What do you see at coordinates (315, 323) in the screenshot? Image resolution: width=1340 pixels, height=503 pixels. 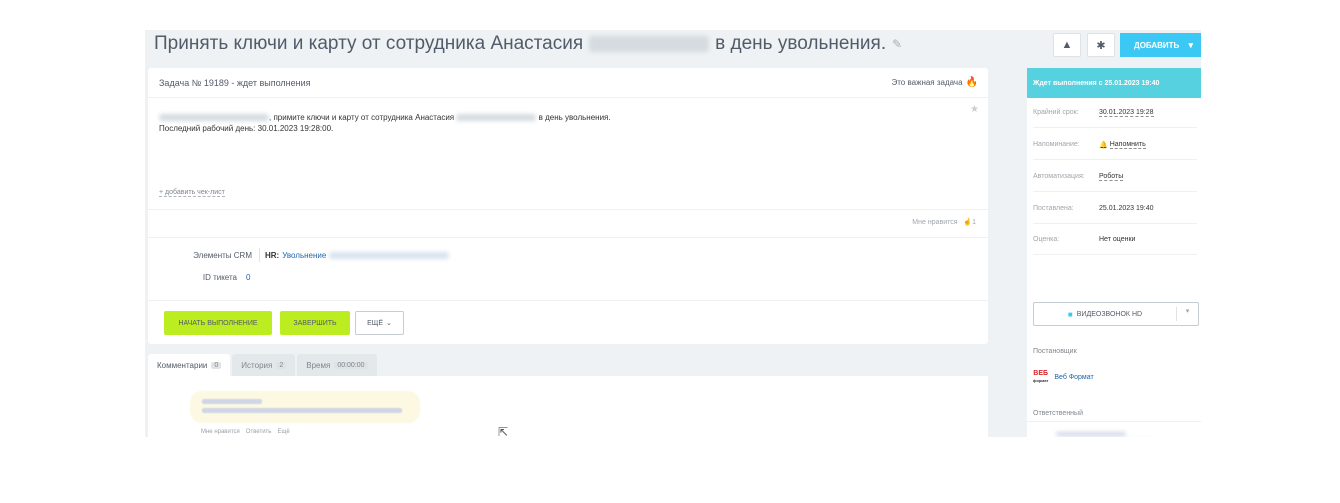 I see `finish-button: ЗАВЕРШИТЬ` at bounding box center [315, 323].